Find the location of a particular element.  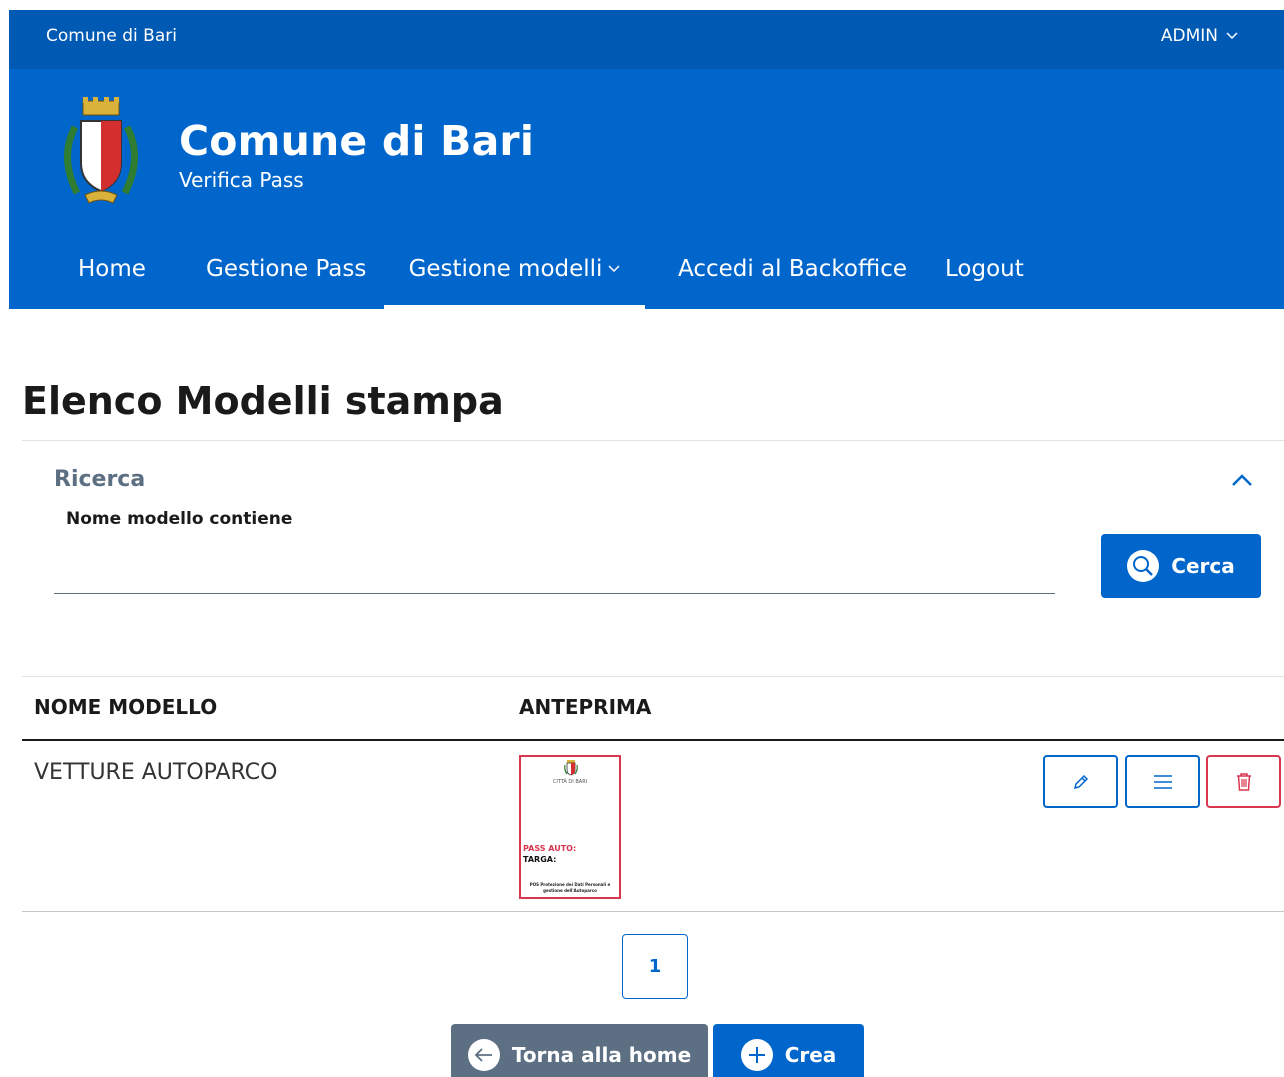

nav-backoffice: Accedi al Backoffice is located at coordinates (792, 269).